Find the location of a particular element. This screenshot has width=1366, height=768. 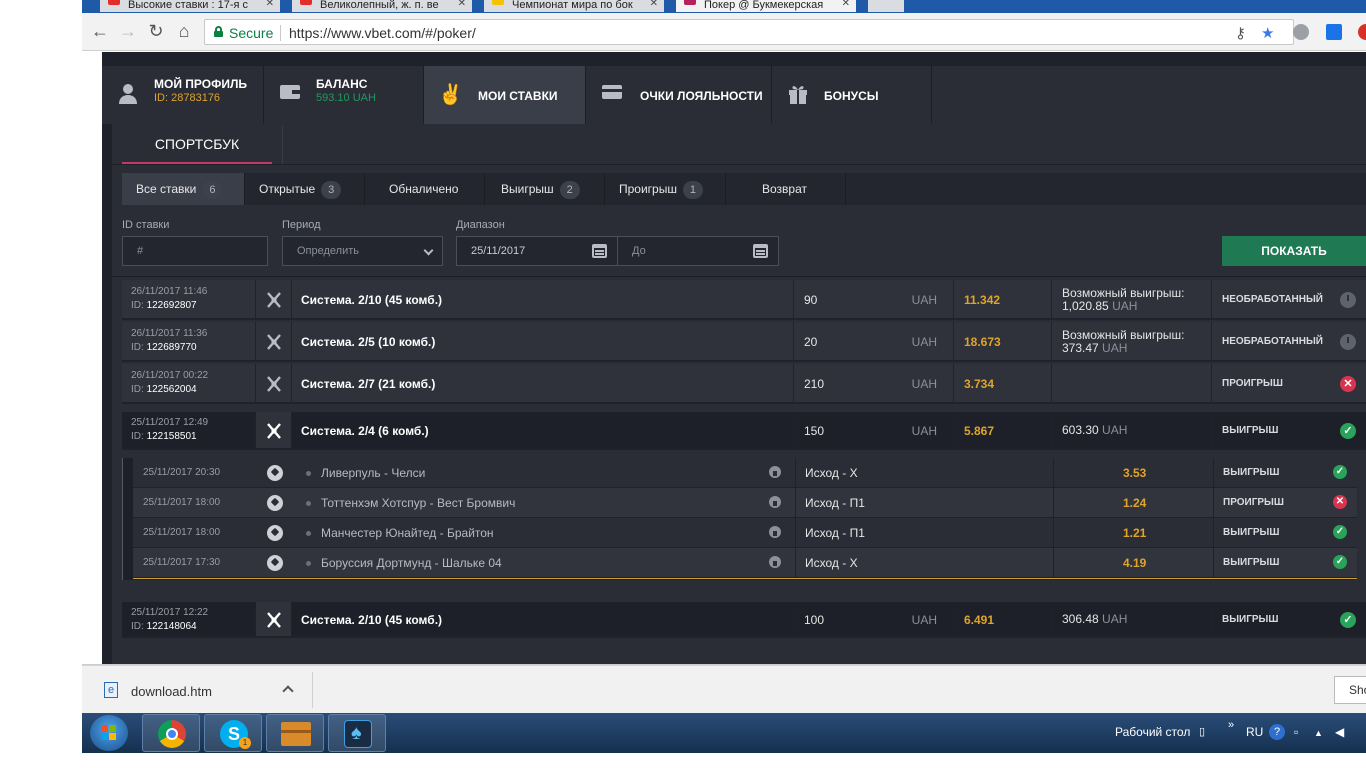

site-icon is located at coordinates (690, 2).